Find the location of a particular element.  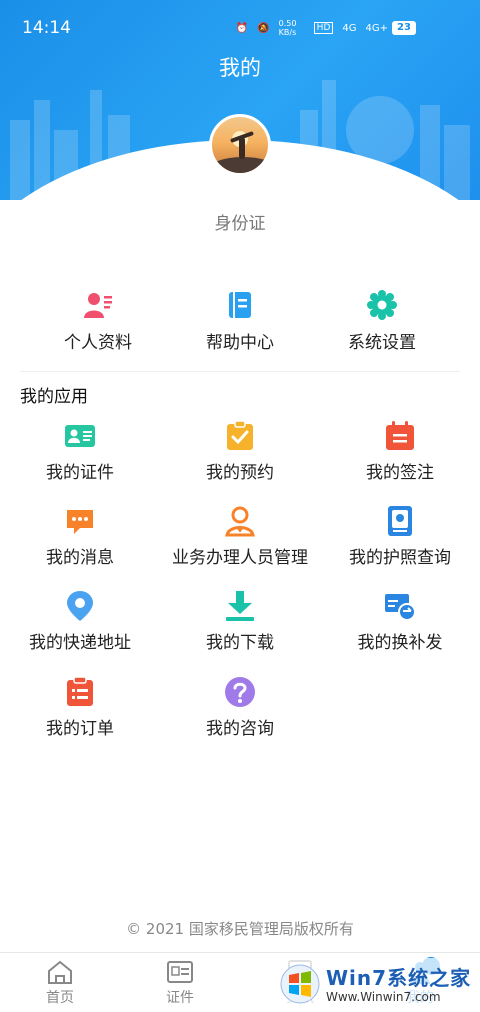

watermark-url: Www.Winwin7.com is located at coordinates (383, 997).